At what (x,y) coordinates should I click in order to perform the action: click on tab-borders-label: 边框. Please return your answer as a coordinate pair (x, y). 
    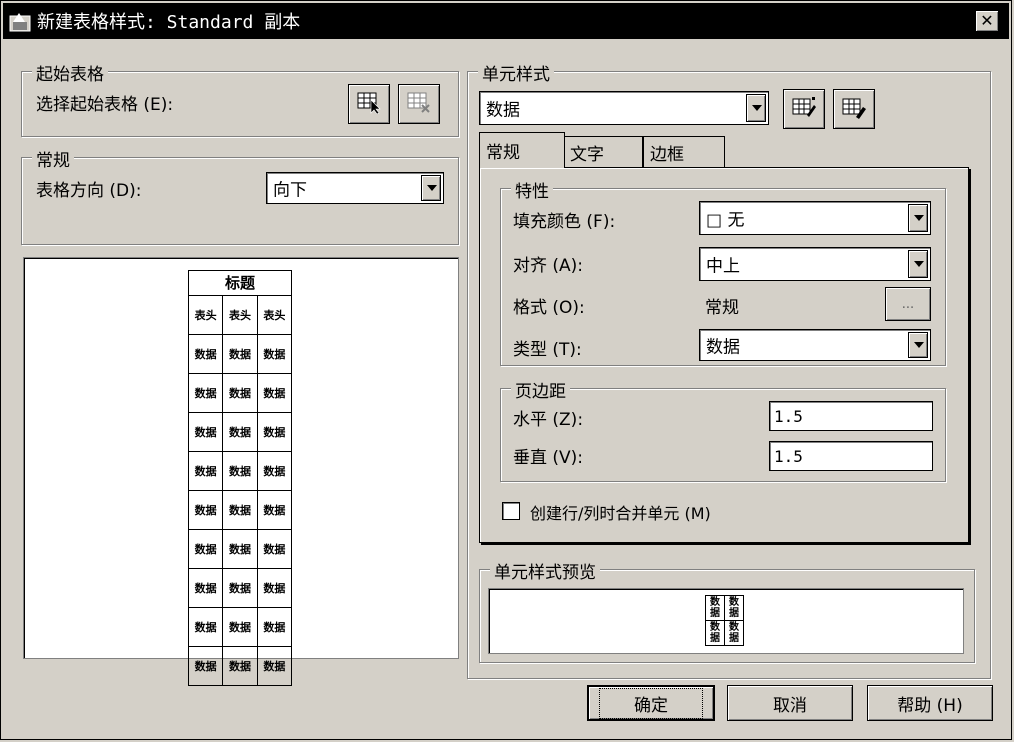
    Looking at the image, I should click on (667, 155).